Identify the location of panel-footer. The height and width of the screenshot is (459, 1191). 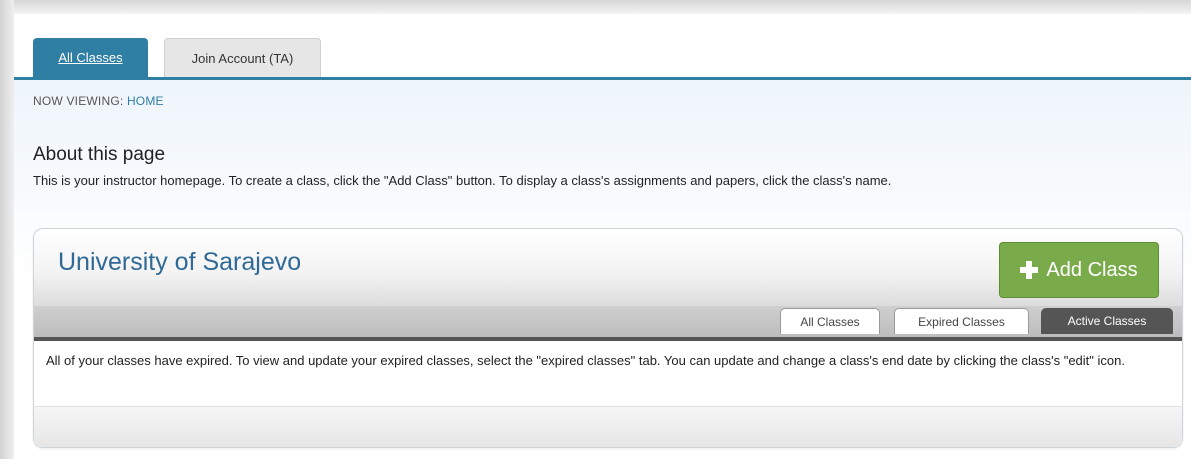
(608, 427).